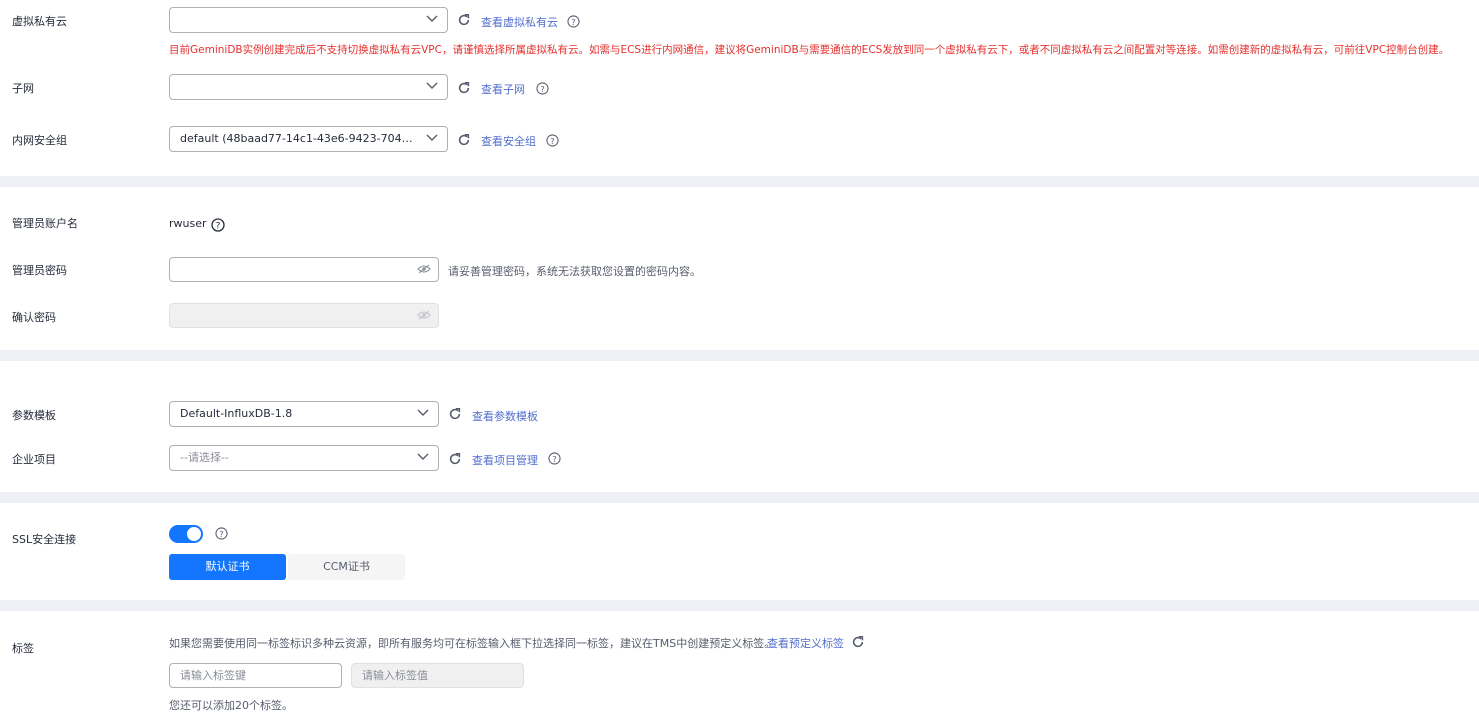 The height and width of the screenshot is (713, 1479). I want to click on ssl-toggle, so click(186, 534).